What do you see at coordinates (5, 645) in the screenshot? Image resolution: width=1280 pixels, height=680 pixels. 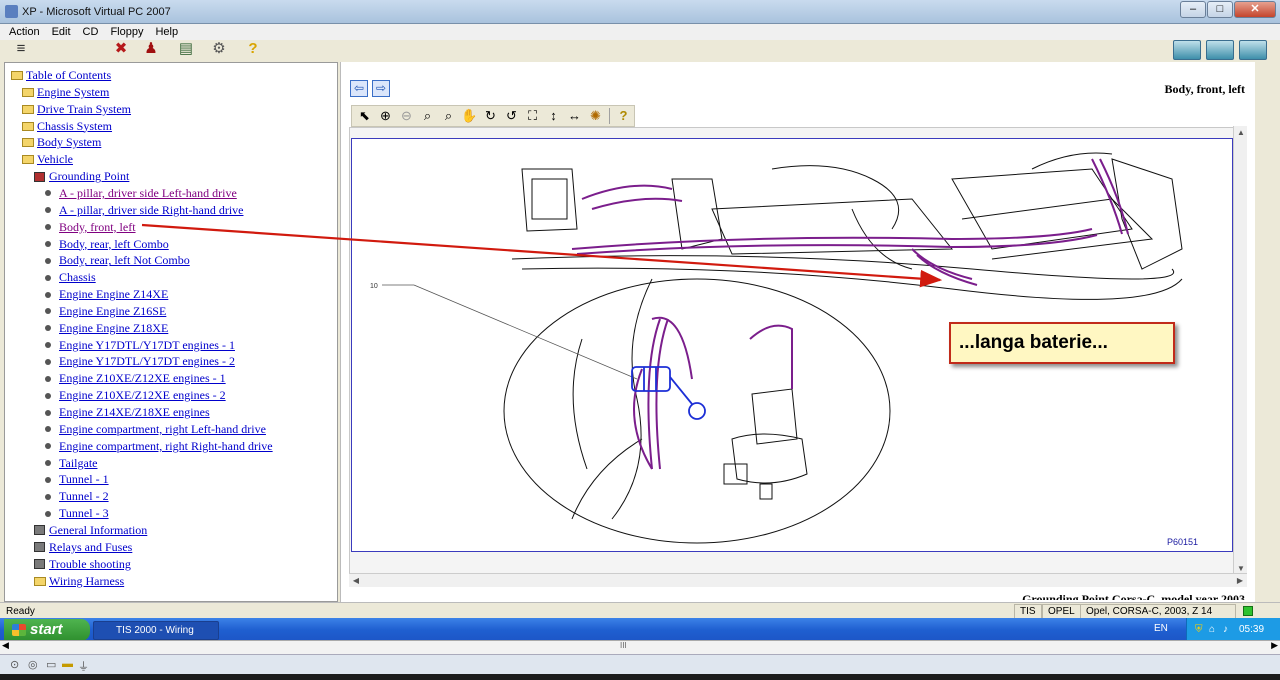 I see `host-scroll-left-arrow: ◀` at bounding box center [5, 645].